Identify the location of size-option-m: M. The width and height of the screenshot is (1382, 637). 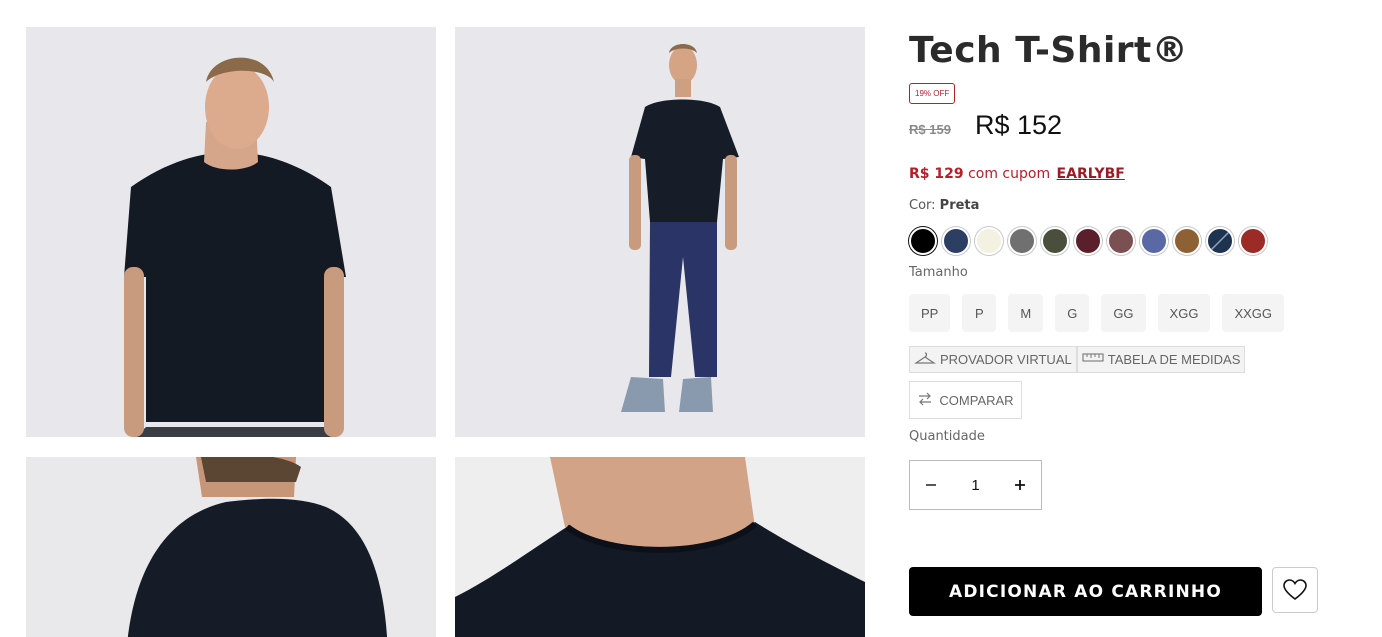
(1026, 313).